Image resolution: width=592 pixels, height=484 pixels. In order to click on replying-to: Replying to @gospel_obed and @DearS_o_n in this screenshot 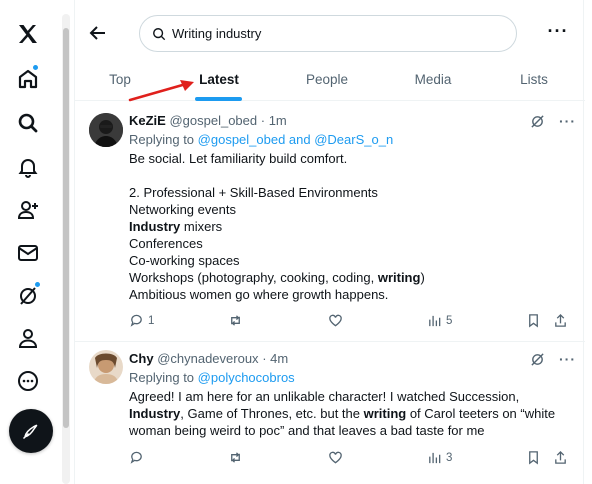, I will do `click(261, 139)`.